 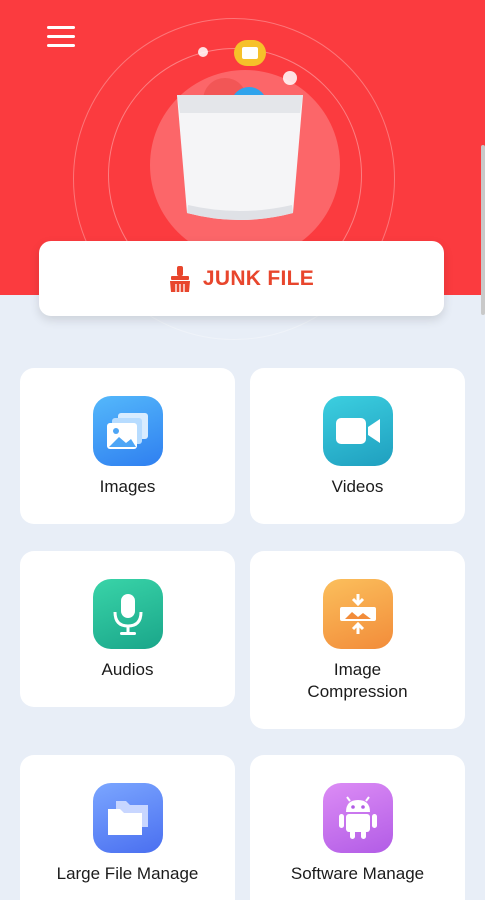 I want to click on video-camera-icon, so click(x=357, y=431).